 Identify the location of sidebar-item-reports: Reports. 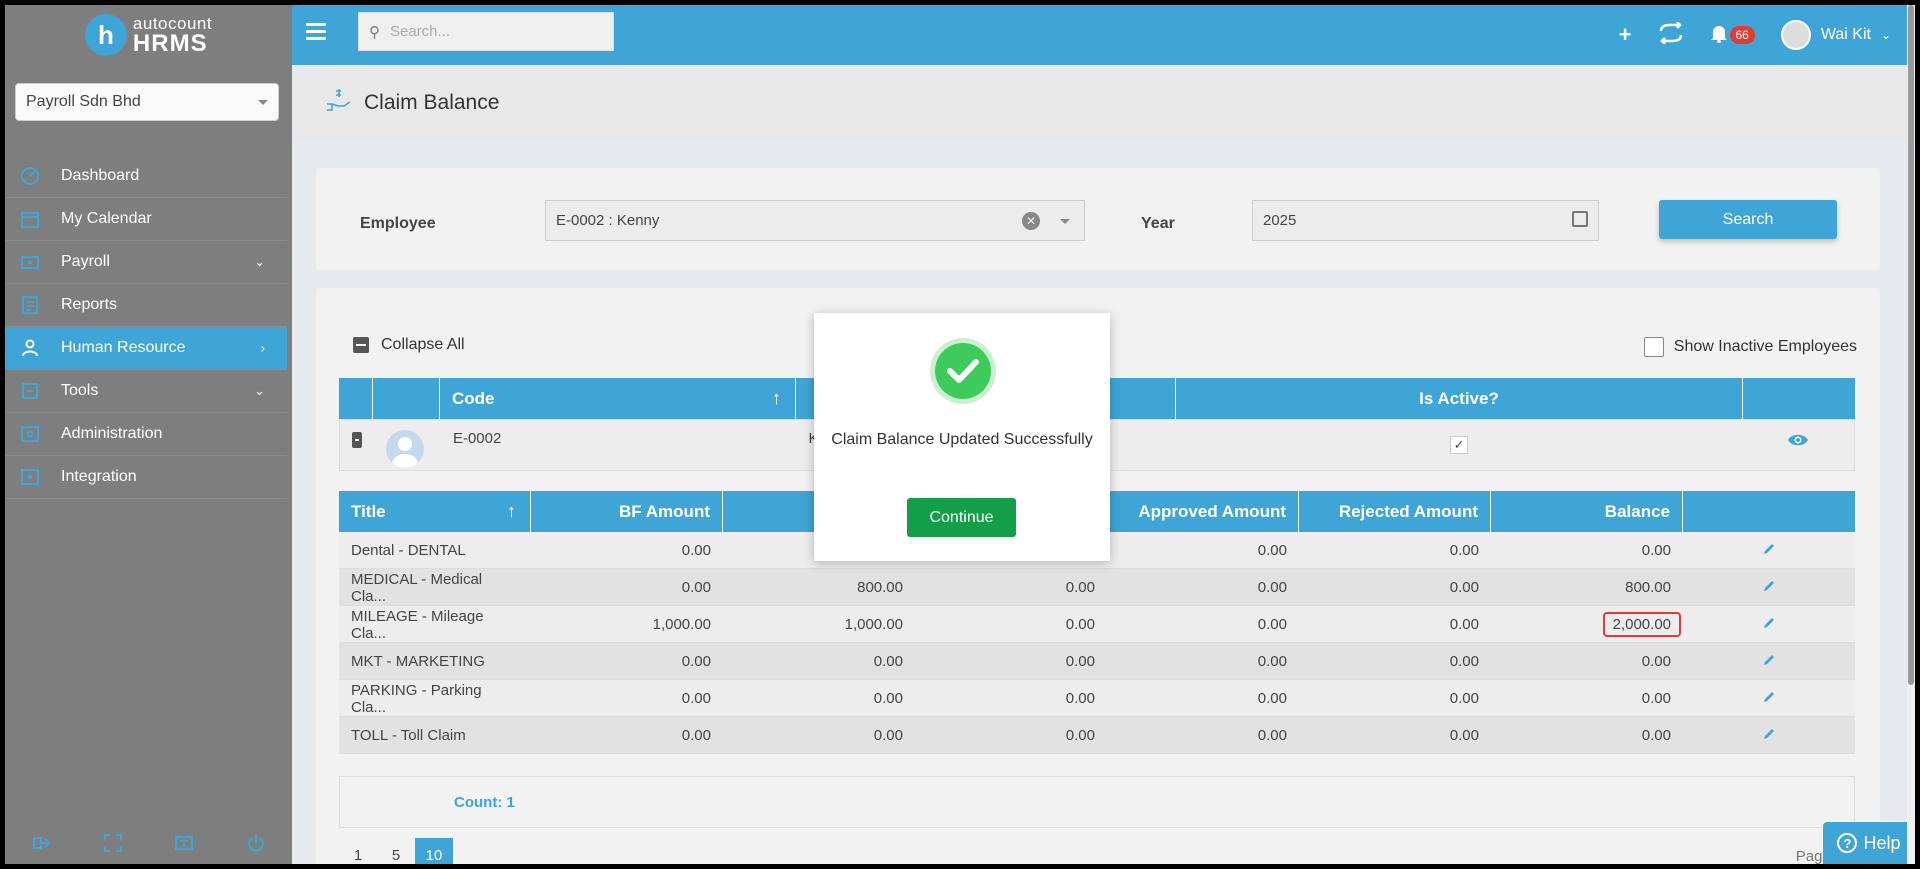
(146, 305).